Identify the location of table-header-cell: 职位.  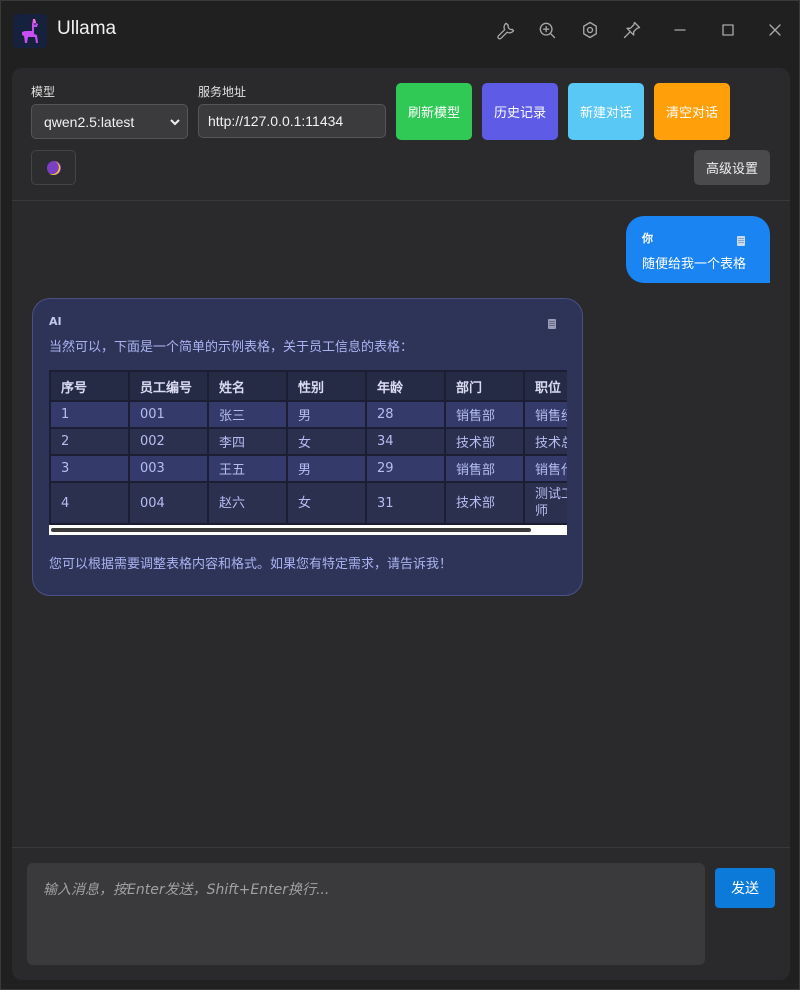
(545, 386).